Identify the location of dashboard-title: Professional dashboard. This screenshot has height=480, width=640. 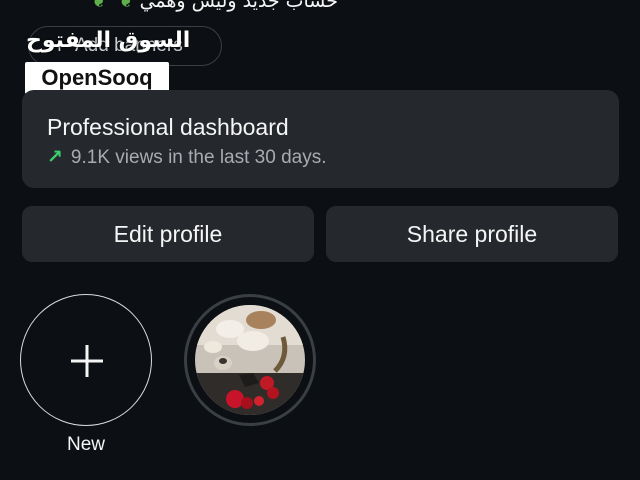
(168, 127).